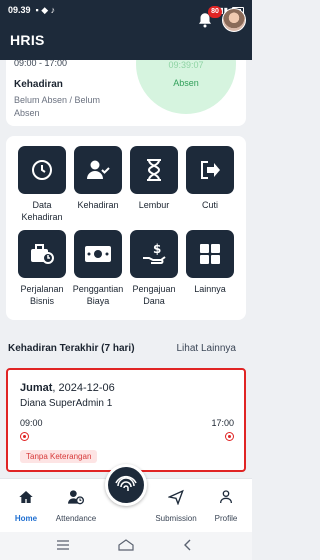 Image resolution: width=320 pixels, height=560 pixels. Describe the element at coordinates (226, 506) in the screenshot. I see `nav-profile: Profile` at that location.